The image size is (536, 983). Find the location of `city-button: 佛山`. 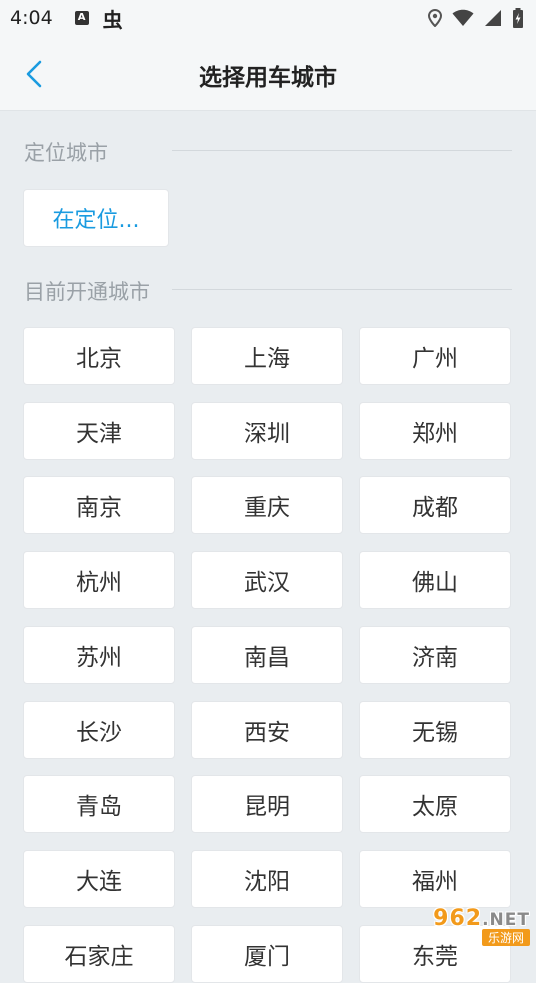

city-button: 佛山 is located at coordinates (435, 580).